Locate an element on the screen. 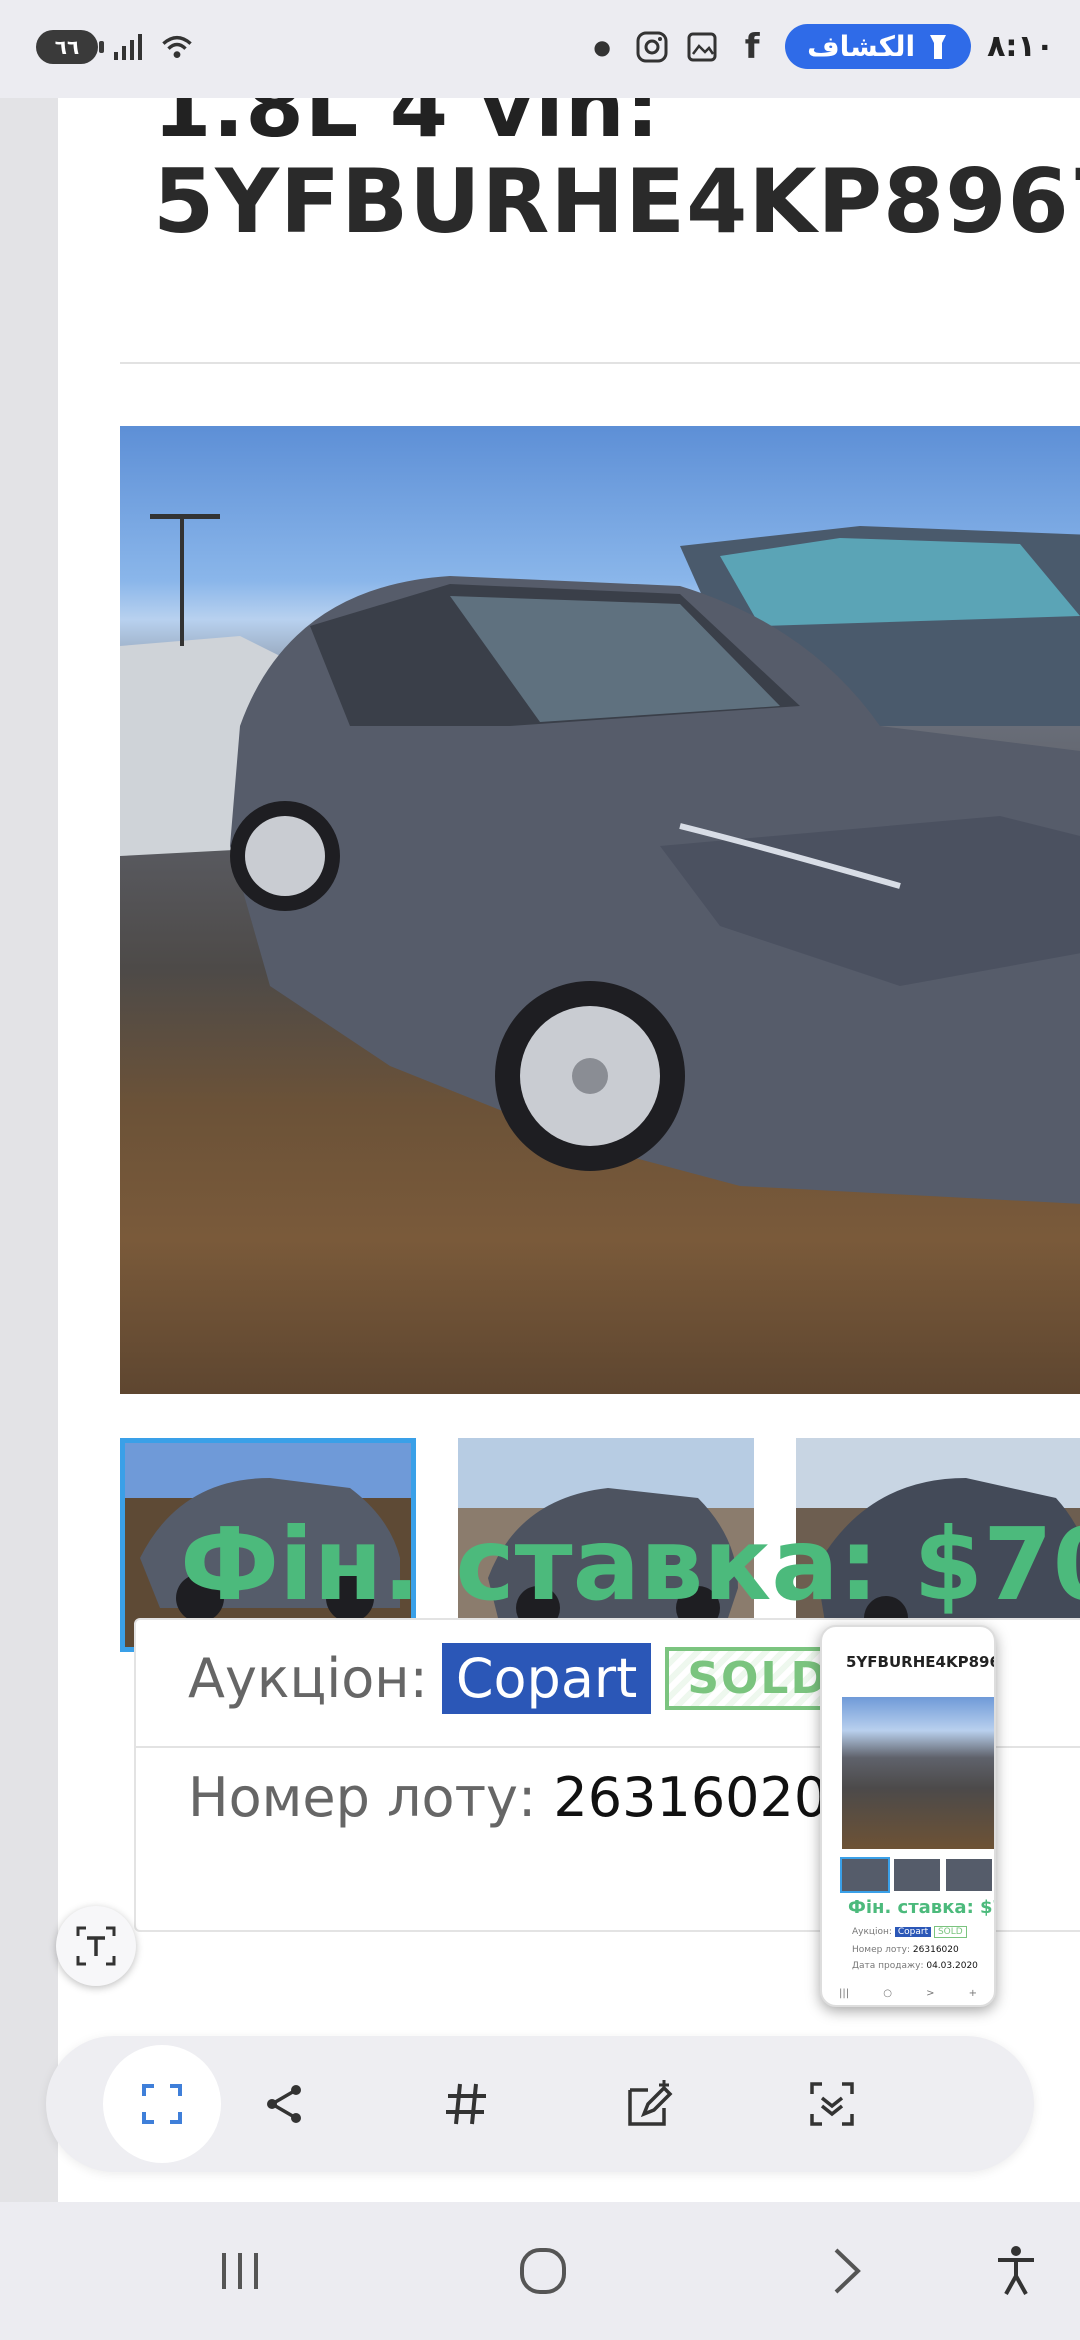 The width and height of the screenshot is (1080, 2340). gallery-icon is located at coordinates (702, 46).